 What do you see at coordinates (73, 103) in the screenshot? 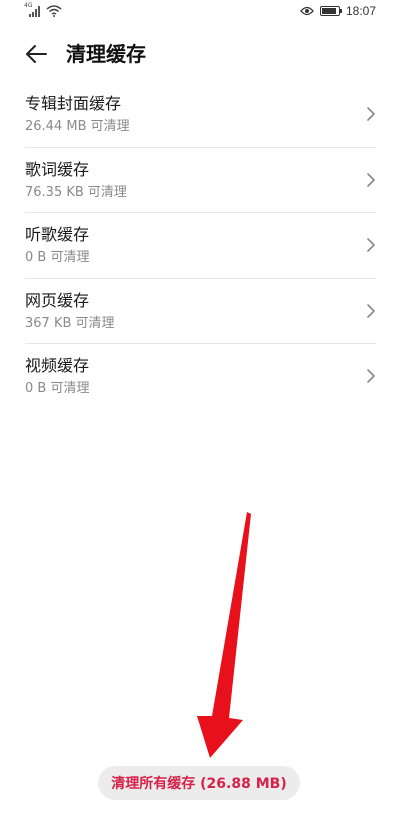
I see `list-item-title: 专辑封面缓存` at bounding box center [73, 103].